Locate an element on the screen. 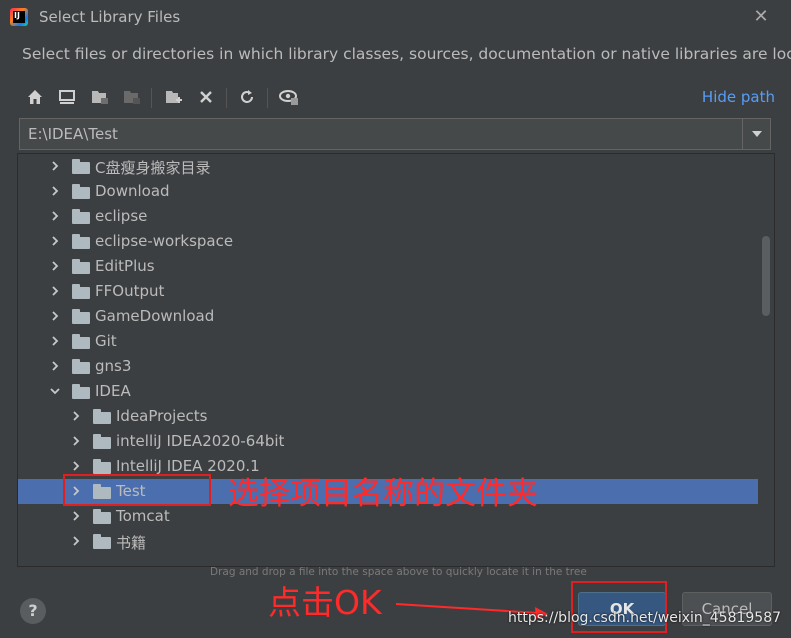 This screenshot has height=638, width=791. annotation-arrow is located at coordinates (471, 611).